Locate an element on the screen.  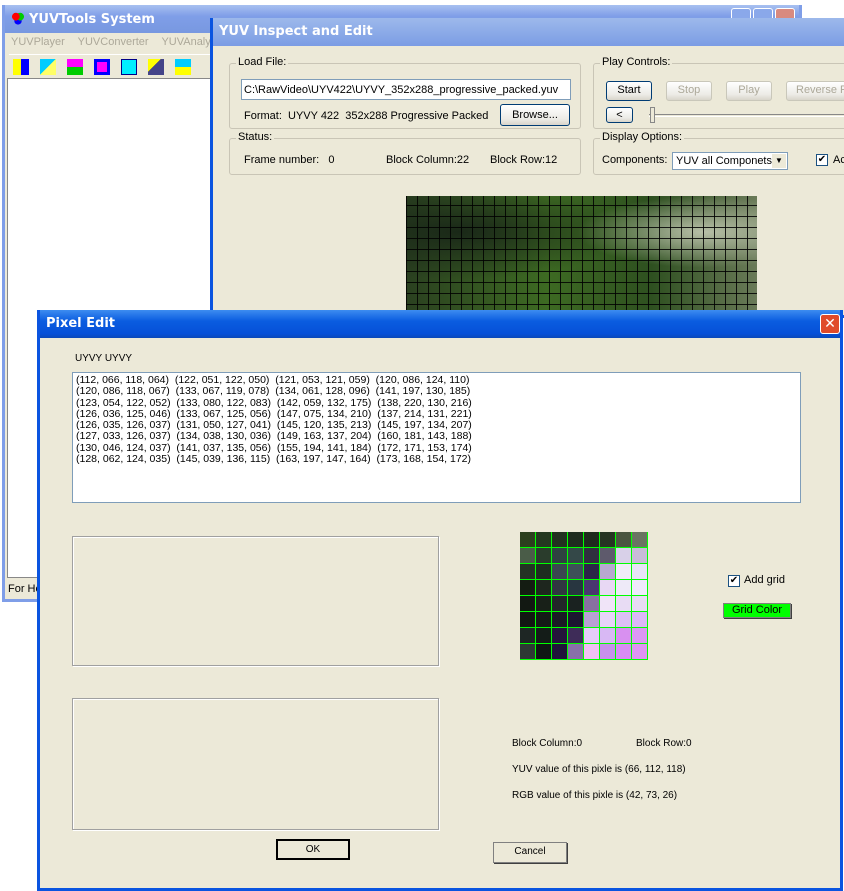
menu-yuvplayer: YUVPlayer is located at coordinates (38, 42).